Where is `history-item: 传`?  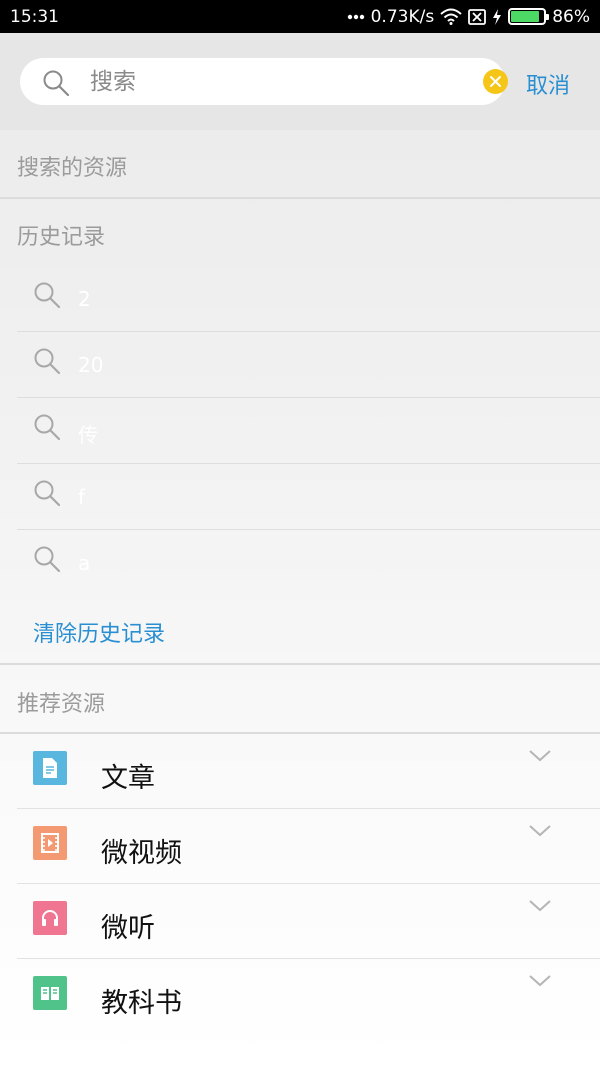 history-item: 传 is located at coordinates (308, 430).